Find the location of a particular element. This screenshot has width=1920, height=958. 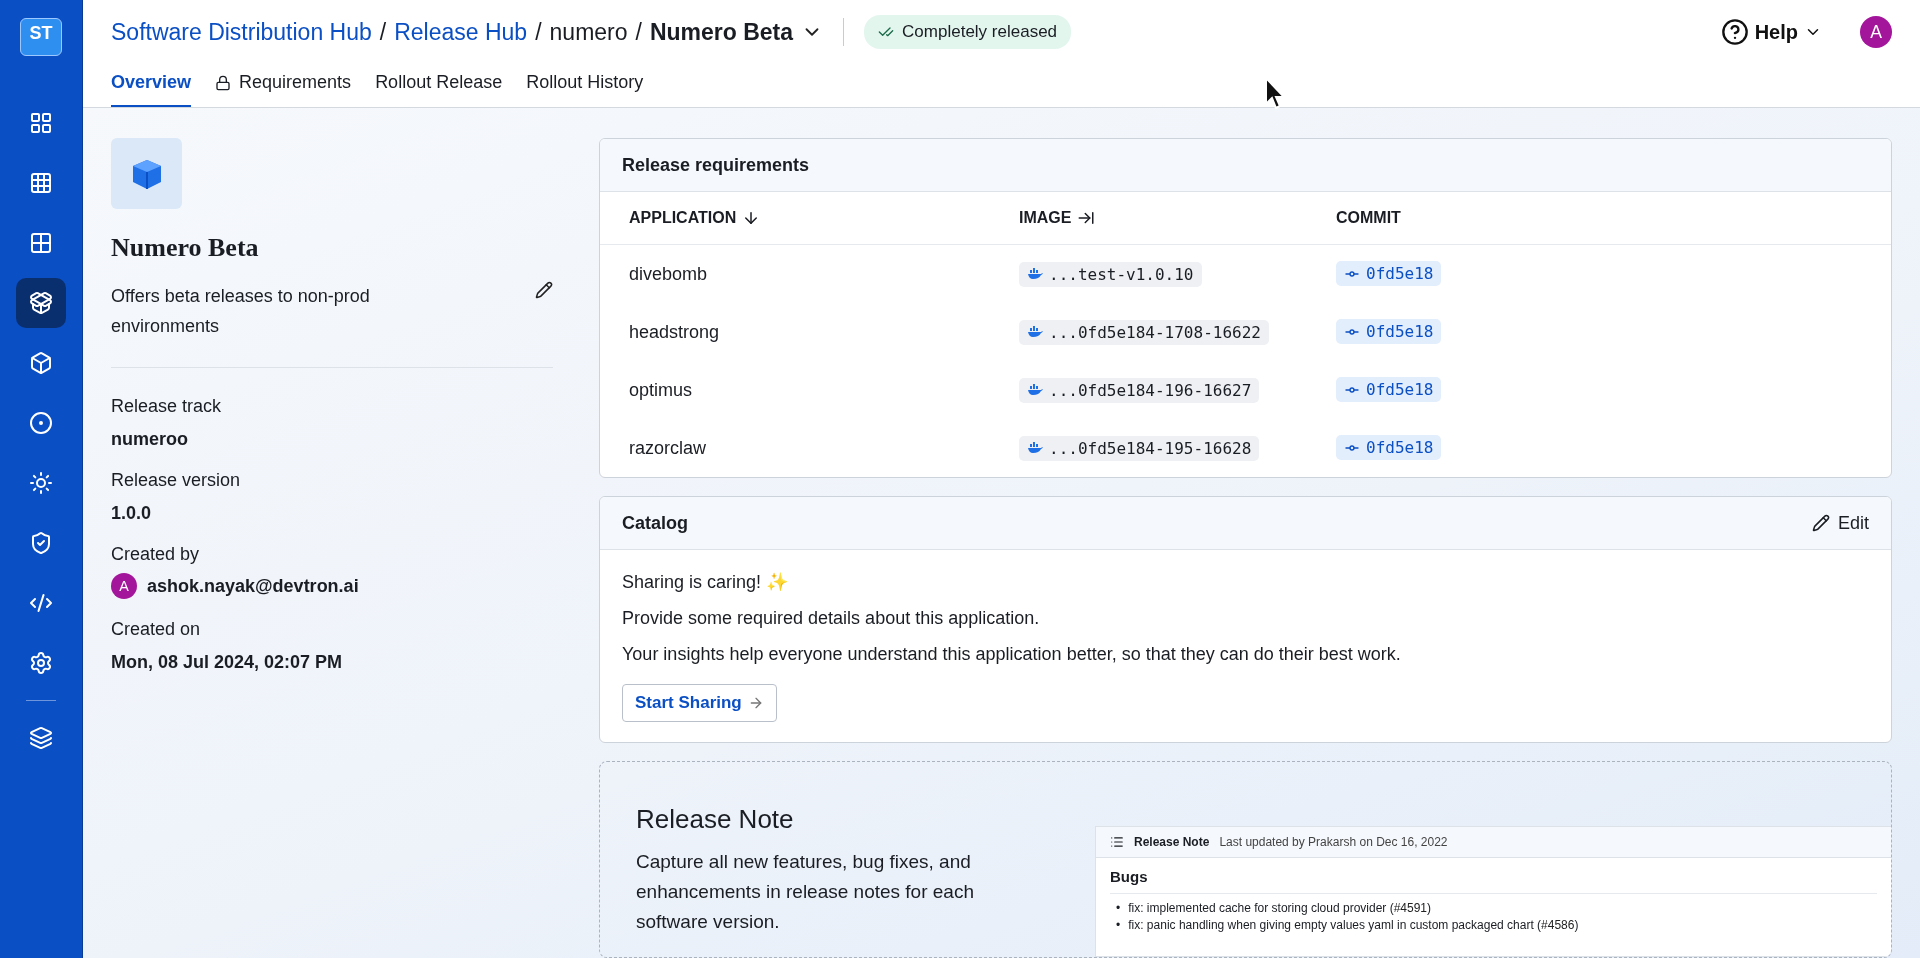

bullet-text: fix: panic handling when giving empty values yaml in custom packaged chart (#4586) is located at coordinates (1353, 925).